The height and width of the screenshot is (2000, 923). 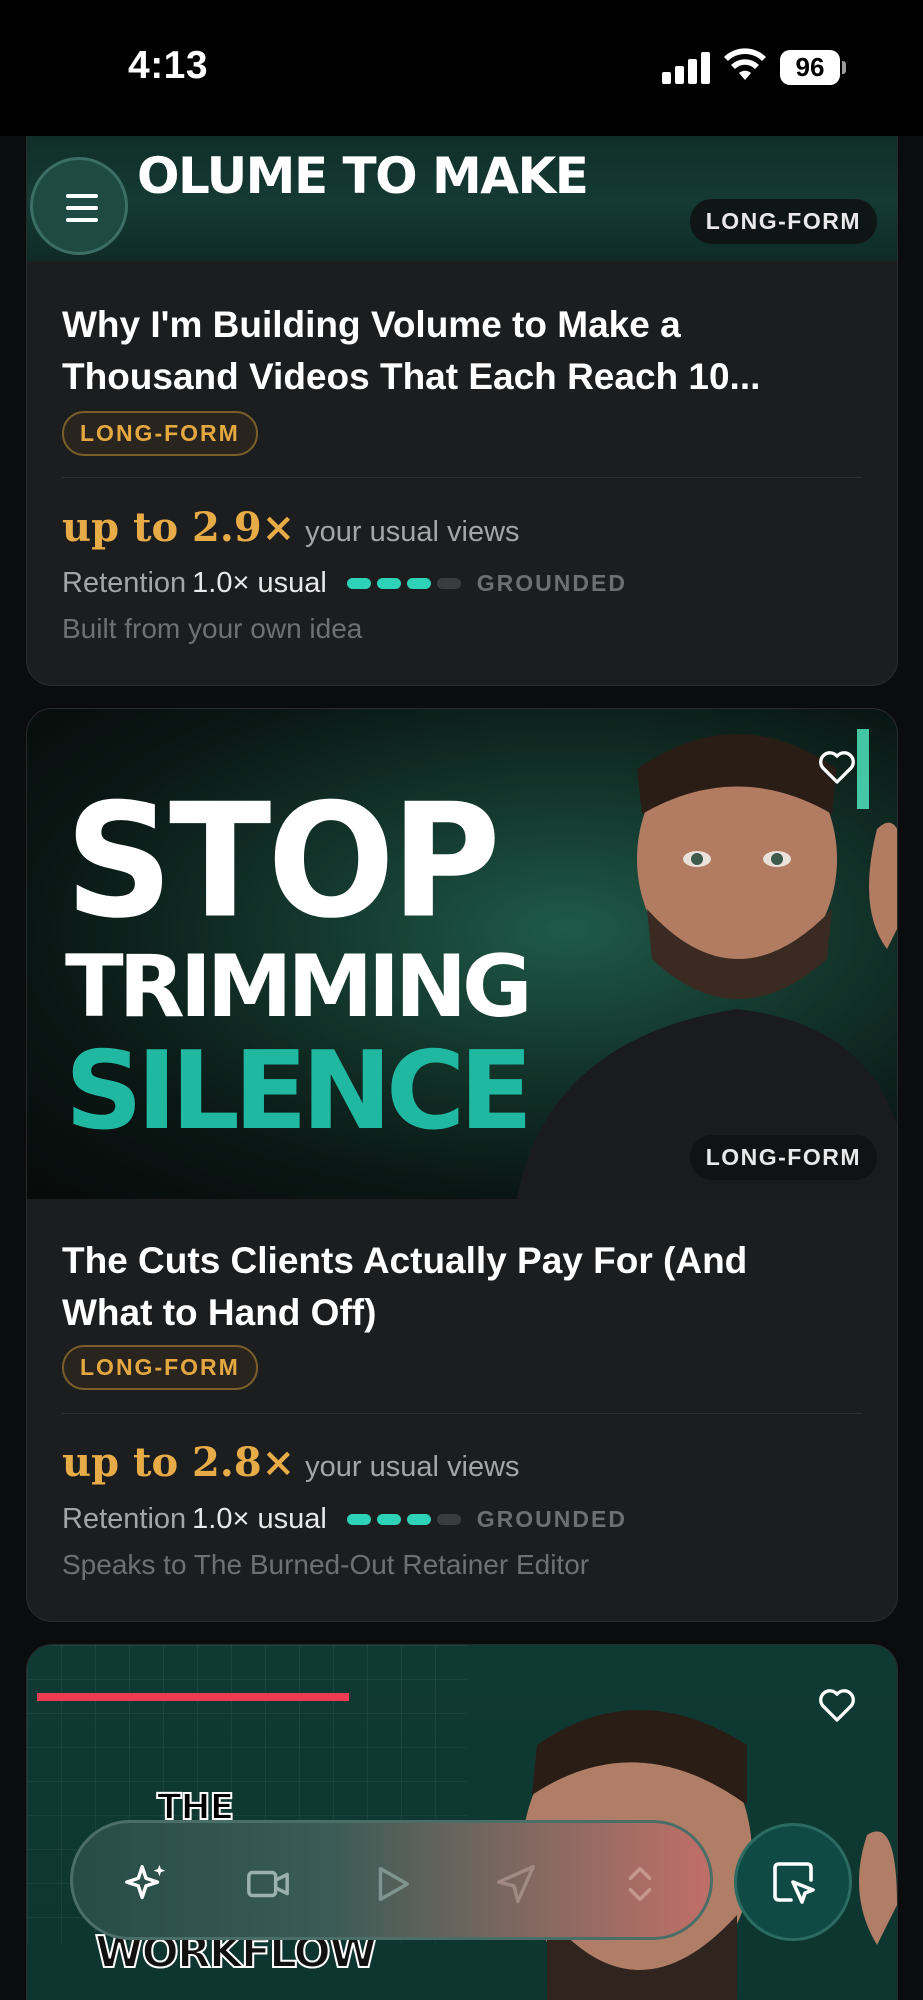 What do you see at coordinates (810, 67) in the screenshot?
I see `battery-indicator: 96` at bounding box center [810, 67].